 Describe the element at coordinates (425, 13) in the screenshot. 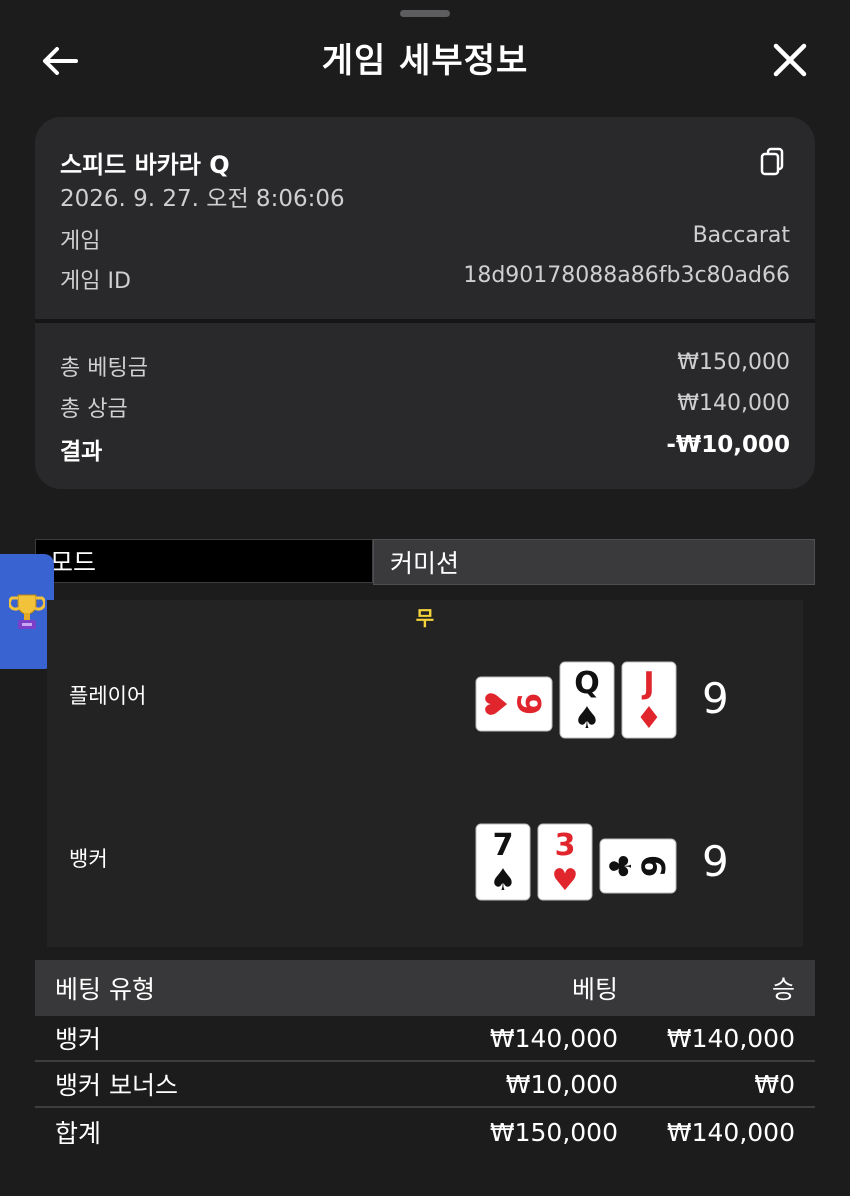

I see `sheet-grabber` at that location.